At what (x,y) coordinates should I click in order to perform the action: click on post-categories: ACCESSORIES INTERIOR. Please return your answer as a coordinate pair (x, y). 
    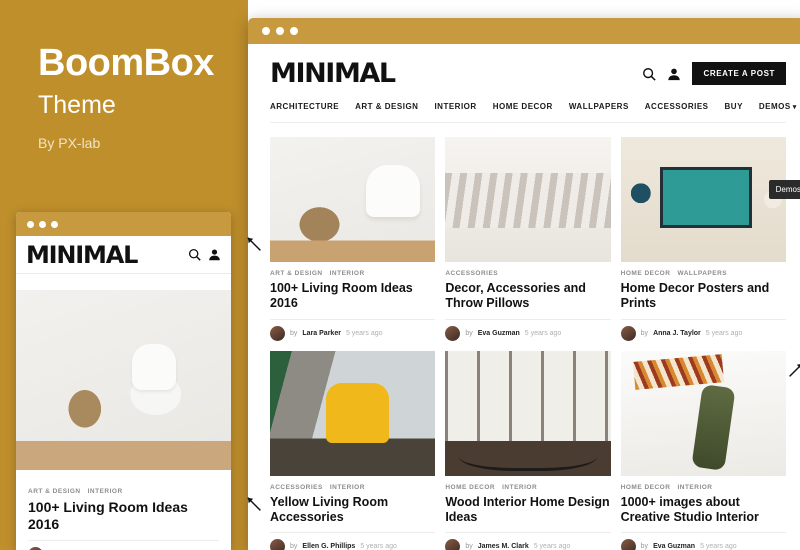
    Looking at the image, I should click on (352, 487).